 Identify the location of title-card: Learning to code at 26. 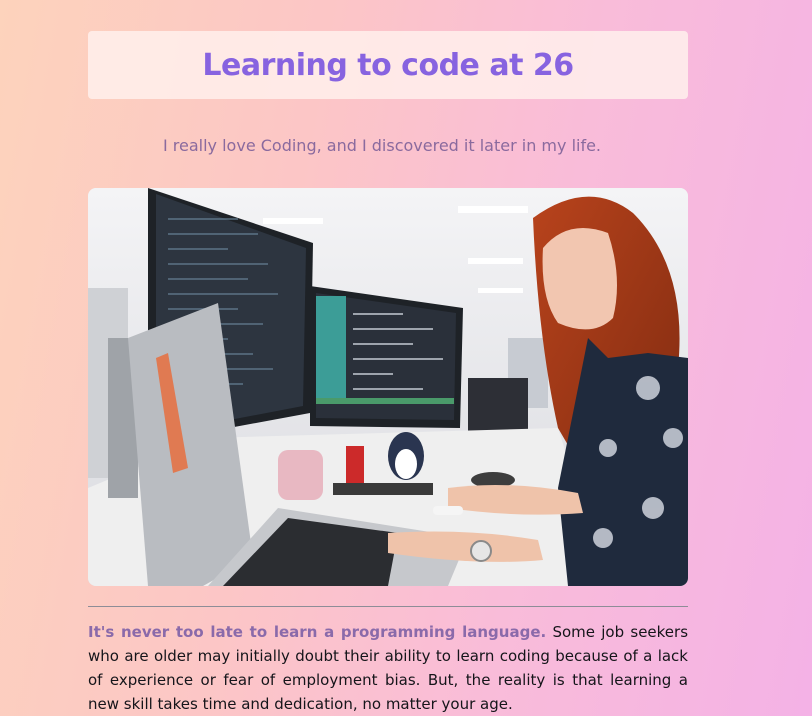
(388, 65).